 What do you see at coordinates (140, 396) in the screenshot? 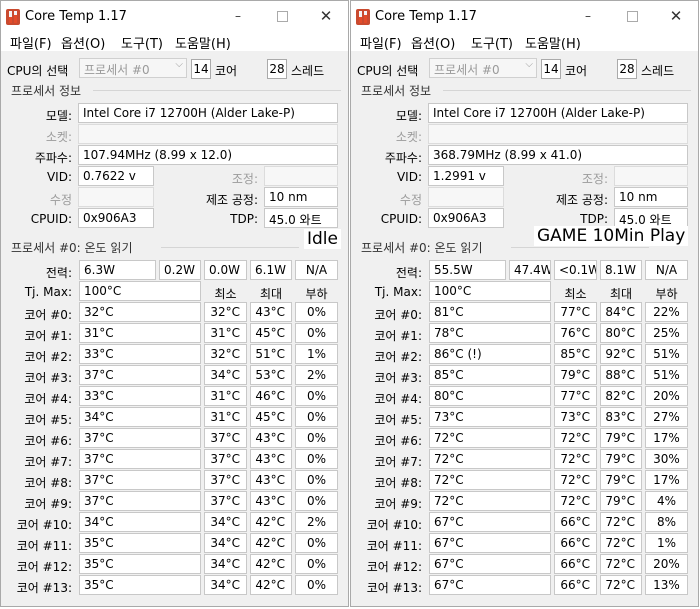
I see `core-temp-value: 33°C` at bounding box center [140, 396].